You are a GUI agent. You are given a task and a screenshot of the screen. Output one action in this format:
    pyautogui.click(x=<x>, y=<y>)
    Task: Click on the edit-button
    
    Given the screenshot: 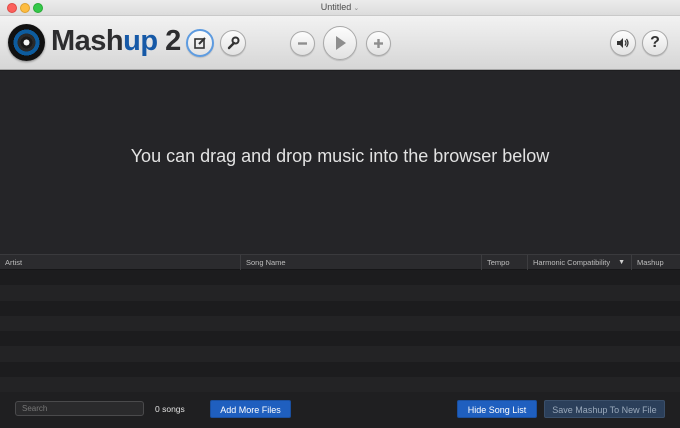 What is the action you would take?
    pyautogui.click(x=200, y=43)
    